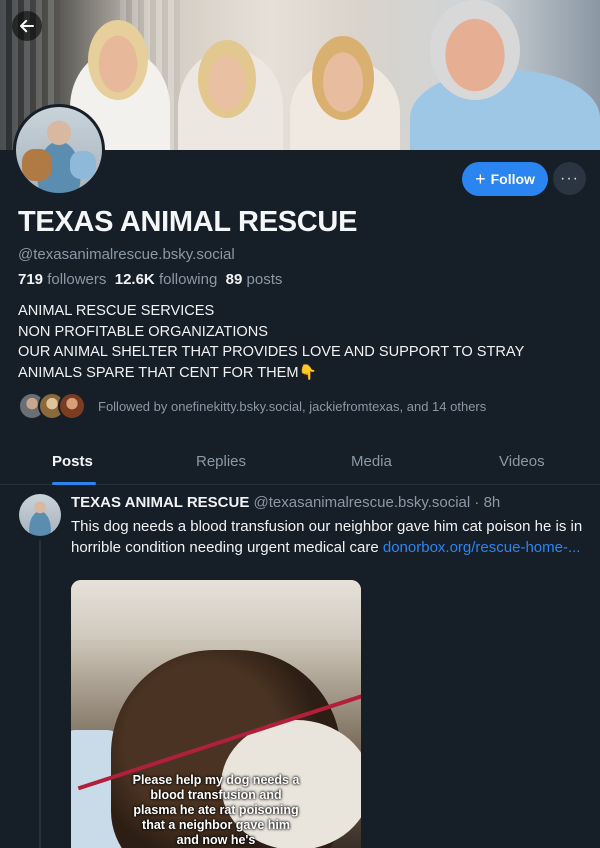  Describe the element at coordinates (166, 279) in the screenshot. I see `following-stat: 12.6K following` at that location.